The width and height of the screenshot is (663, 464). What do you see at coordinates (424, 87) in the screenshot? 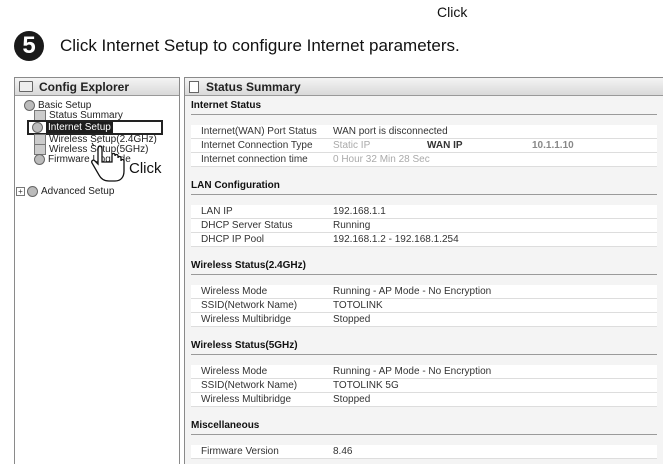
I see `panel-header: Status Summary` at bounding box center [424, 87].